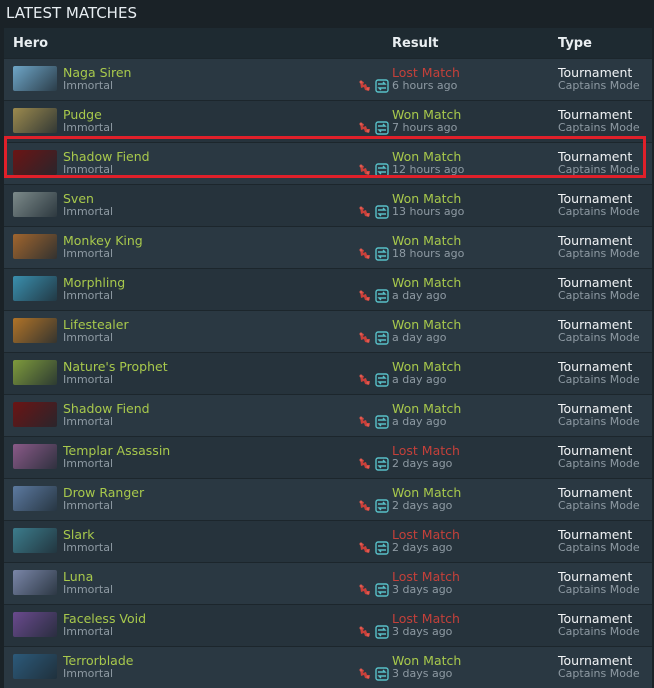 Image resolution: width=654 pixels, height=688 pixels. Describe the element at coordinates (415, 43) in the screenshot. I see `column-header-result: Result` at that location.